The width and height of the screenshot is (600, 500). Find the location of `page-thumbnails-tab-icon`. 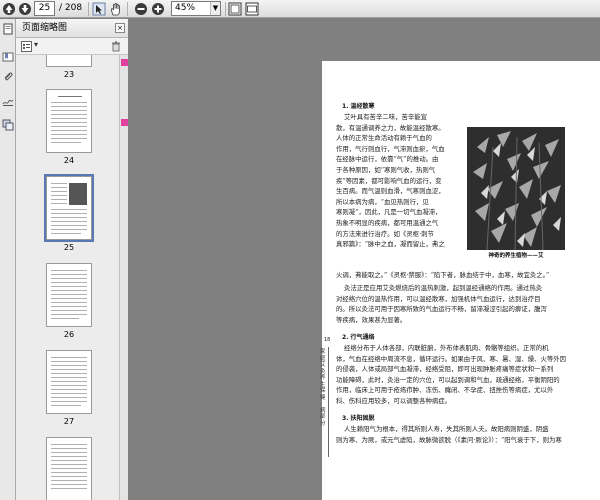

page-thumbnails-tab-icon is located at coordinates (8, 29).